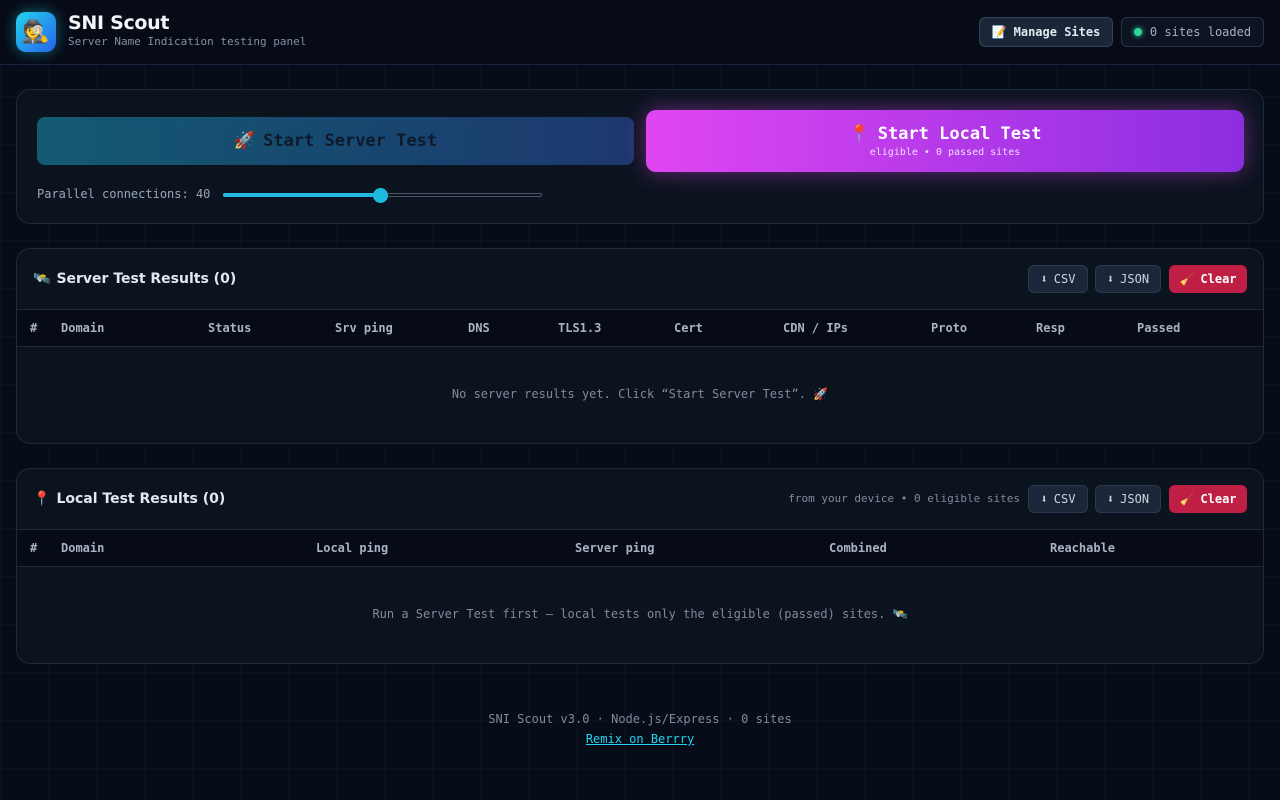  What do you see at coordinates (203, 194) in the screenshot?
I see `parallel-connections-value: 40` at bounding box center [203, 194].